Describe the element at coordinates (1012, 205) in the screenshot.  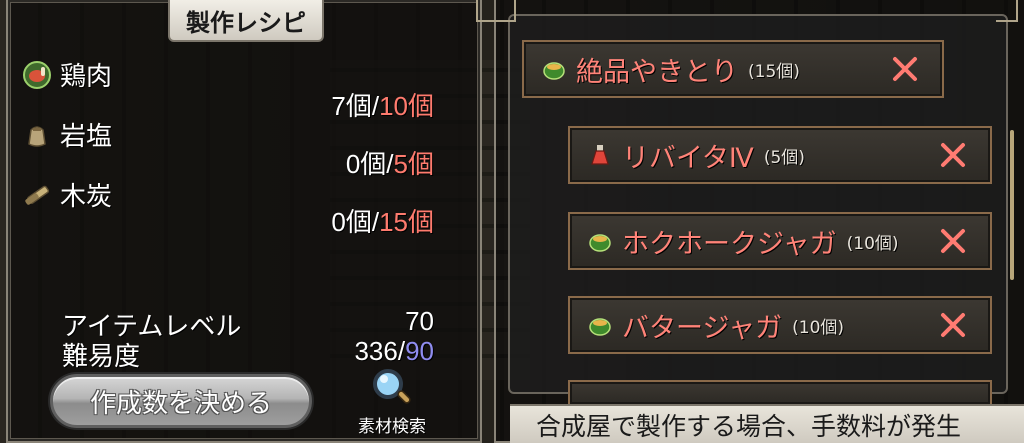
I see `queue-scrollbar` at that location.